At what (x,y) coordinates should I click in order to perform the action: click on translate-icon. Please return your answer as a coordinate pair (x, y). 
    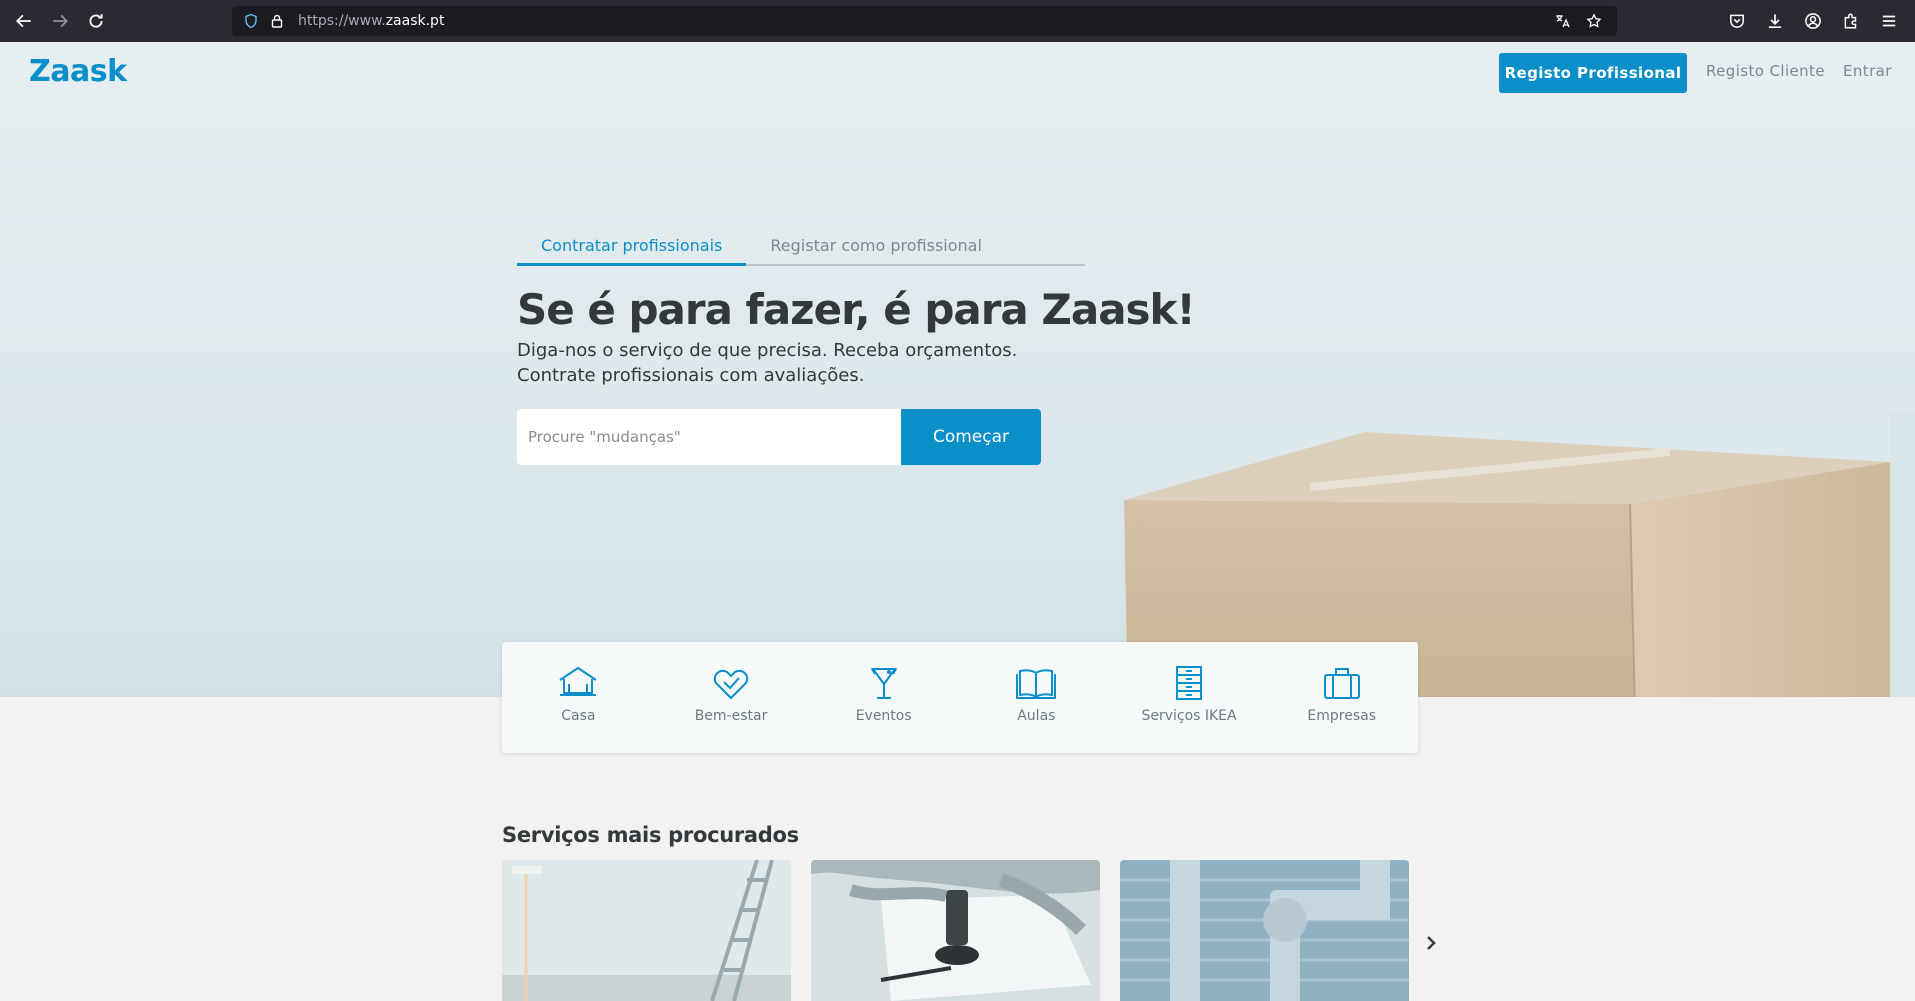
    Looking at the image, I should click on (1562, 21).